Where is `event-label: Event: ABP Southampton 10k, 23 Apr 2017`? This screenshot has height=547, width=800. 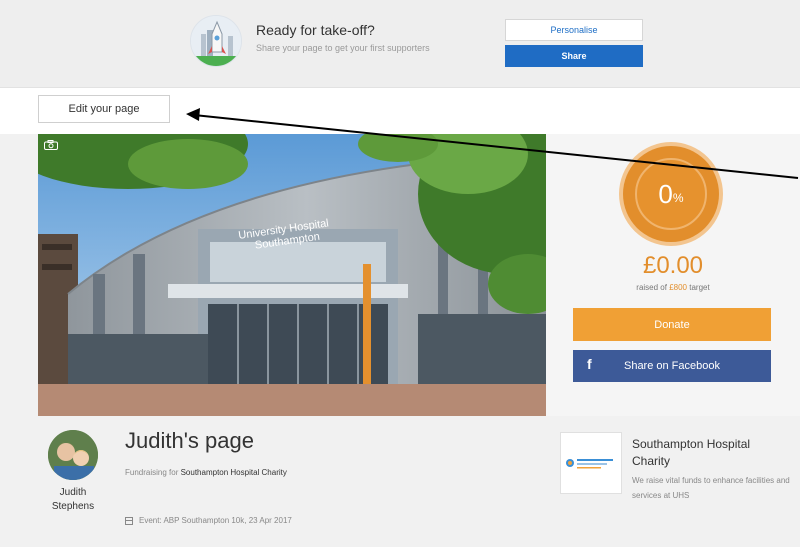 event-label: Event: ABP Southampton 10k, 23 Apr 2017 is located at coordinates (215, 520).